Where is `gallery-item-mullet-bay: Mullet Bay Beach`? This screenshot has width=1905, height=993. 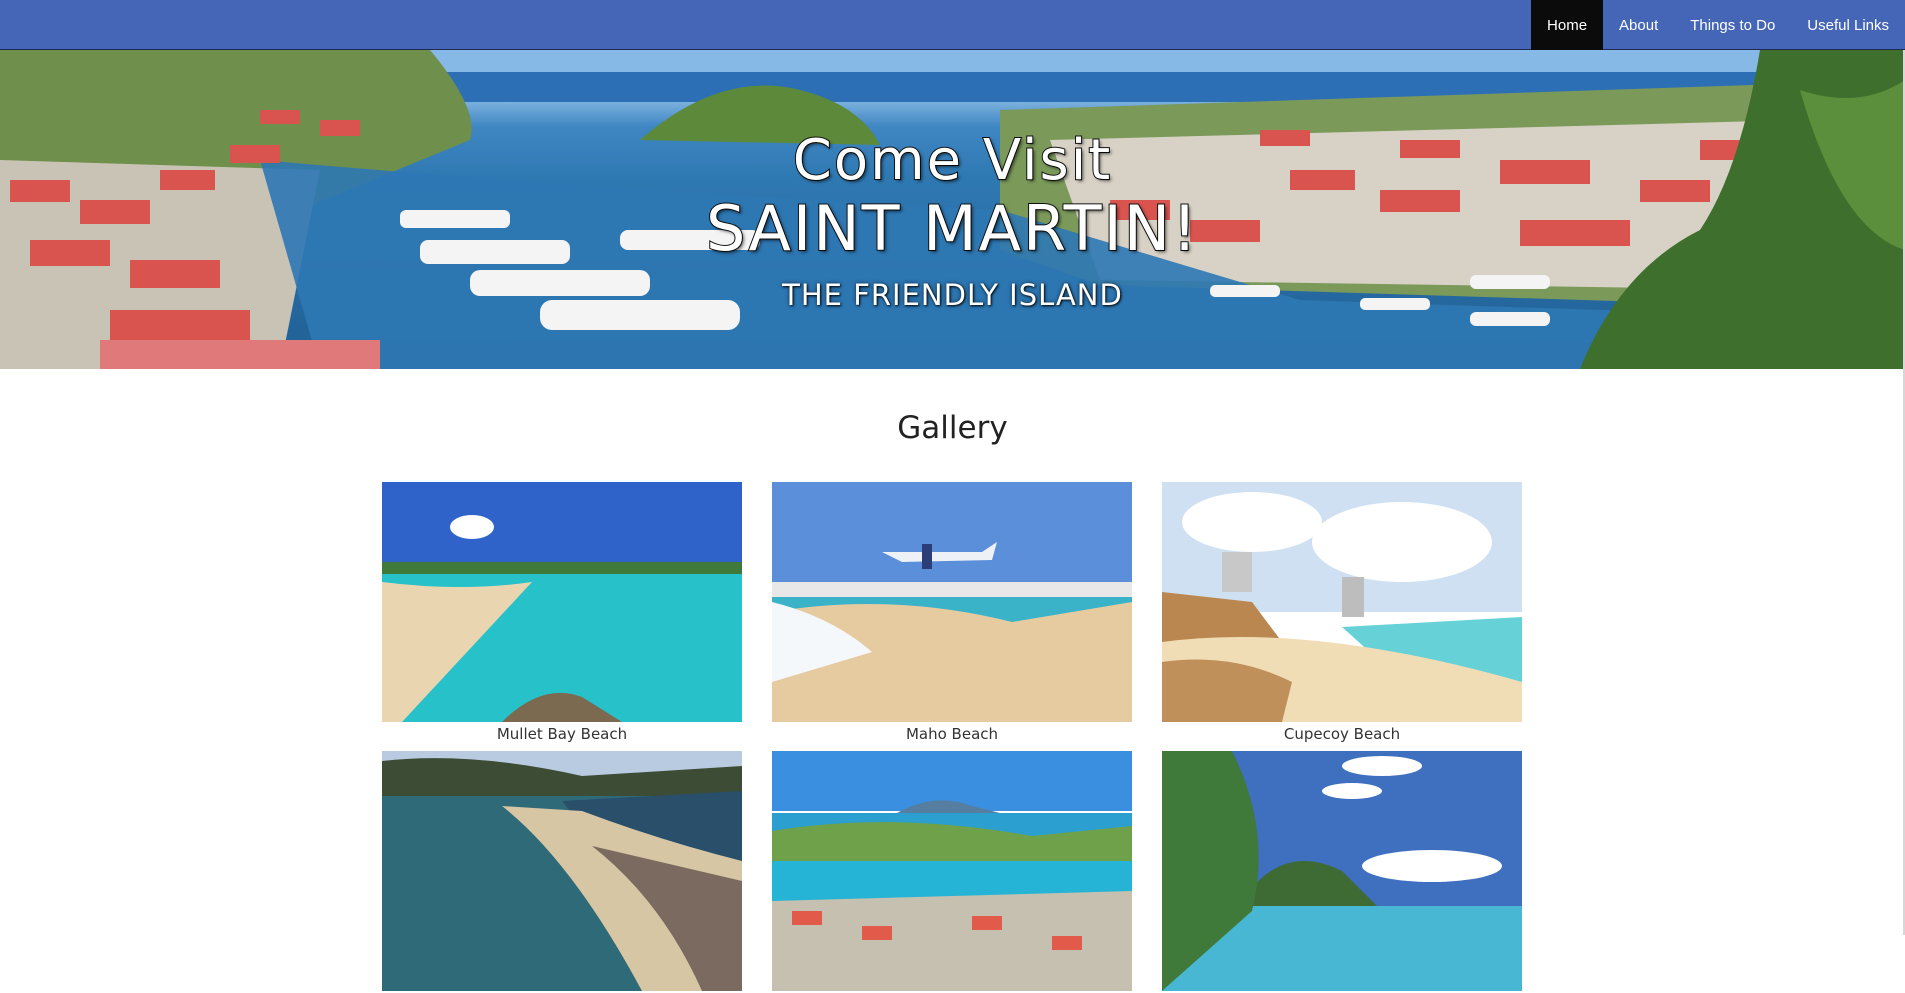
gallery-item-mullet-bay: Mullet Bay Beach is located at coordinates (562, 613).